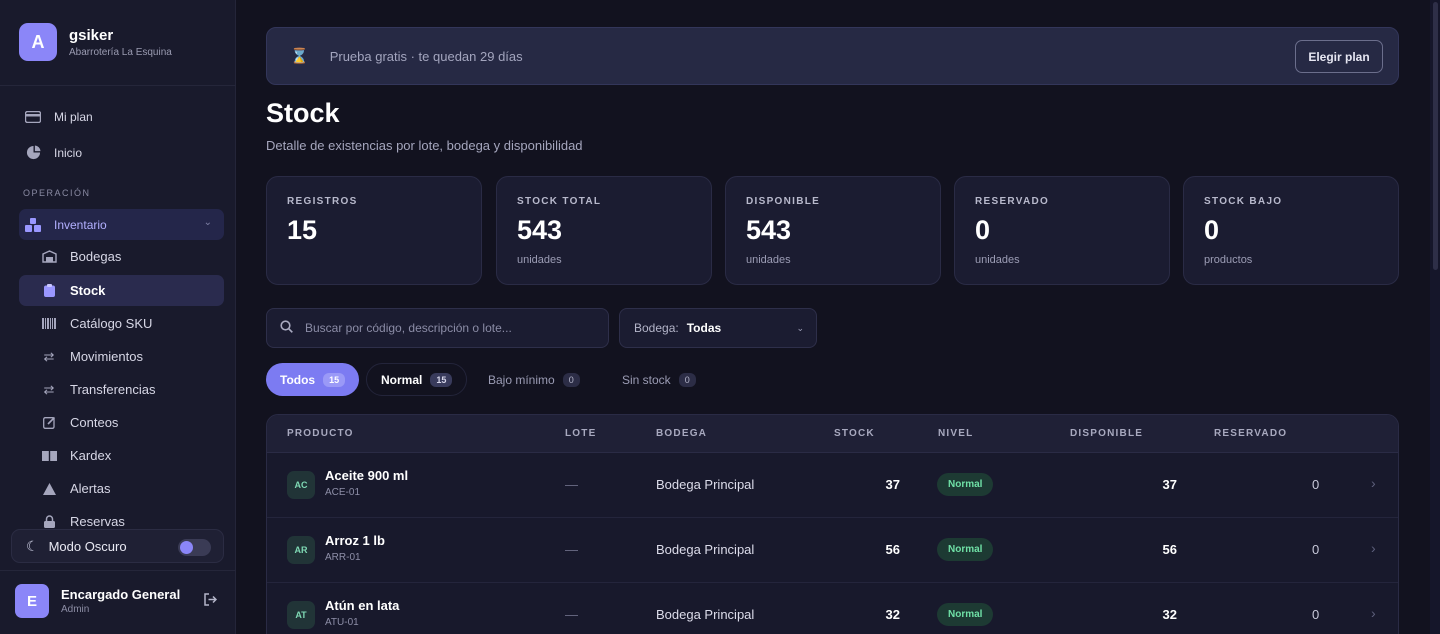  What do you see at coordinates (1228, 260) in the screenshot?
I see `stat-unit: productos` at bounding box center [1228, 260].